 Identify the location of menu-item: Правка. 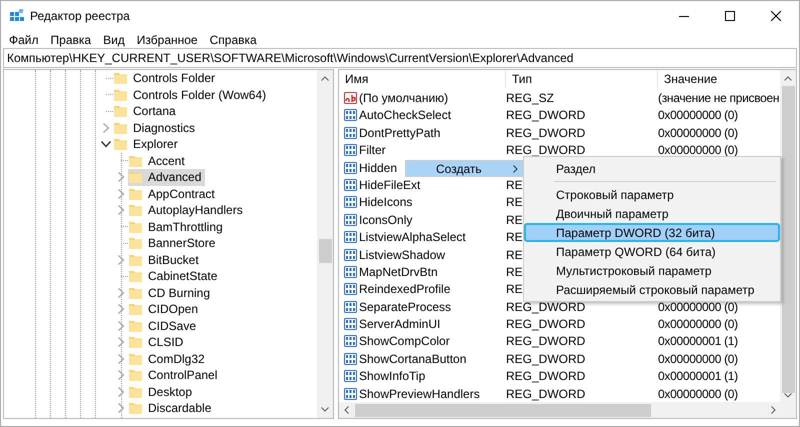
(71, 39).